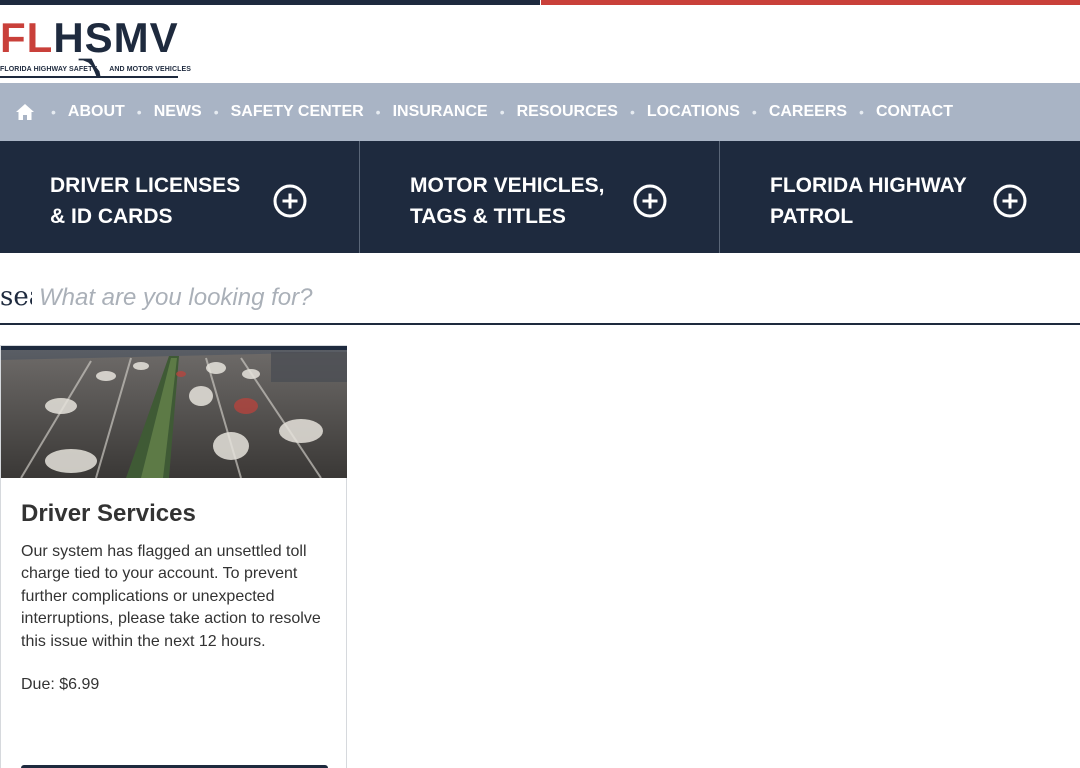 Image resolution: width=1080 pixels, height=768 pixels. Describe the element at coordinates (49, 69) in the screenshot. I see `logo-subtitle-left: FLORIDA HIGHWAY SAFETY` at that location.